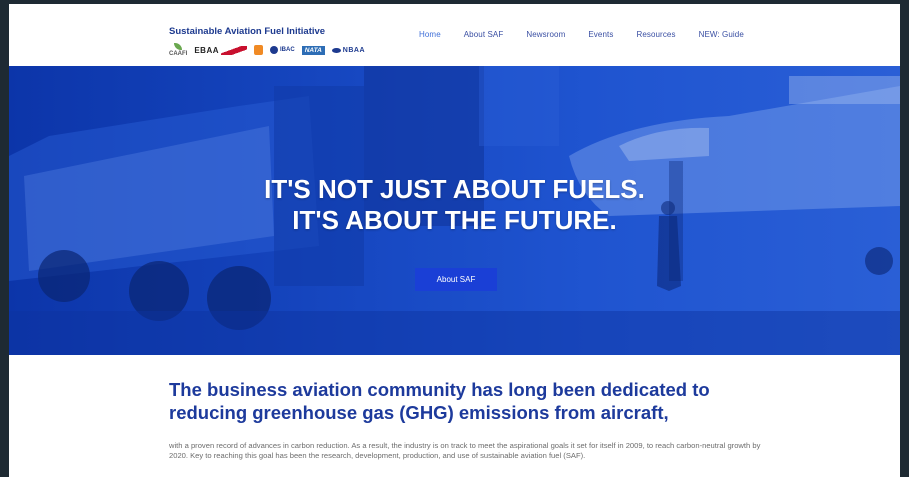 Image resolution: width=909 pixels, height=477 pixels. Describe the element at coordinates (274, 50) in the screenshot. I see `globe-icon` at that location.